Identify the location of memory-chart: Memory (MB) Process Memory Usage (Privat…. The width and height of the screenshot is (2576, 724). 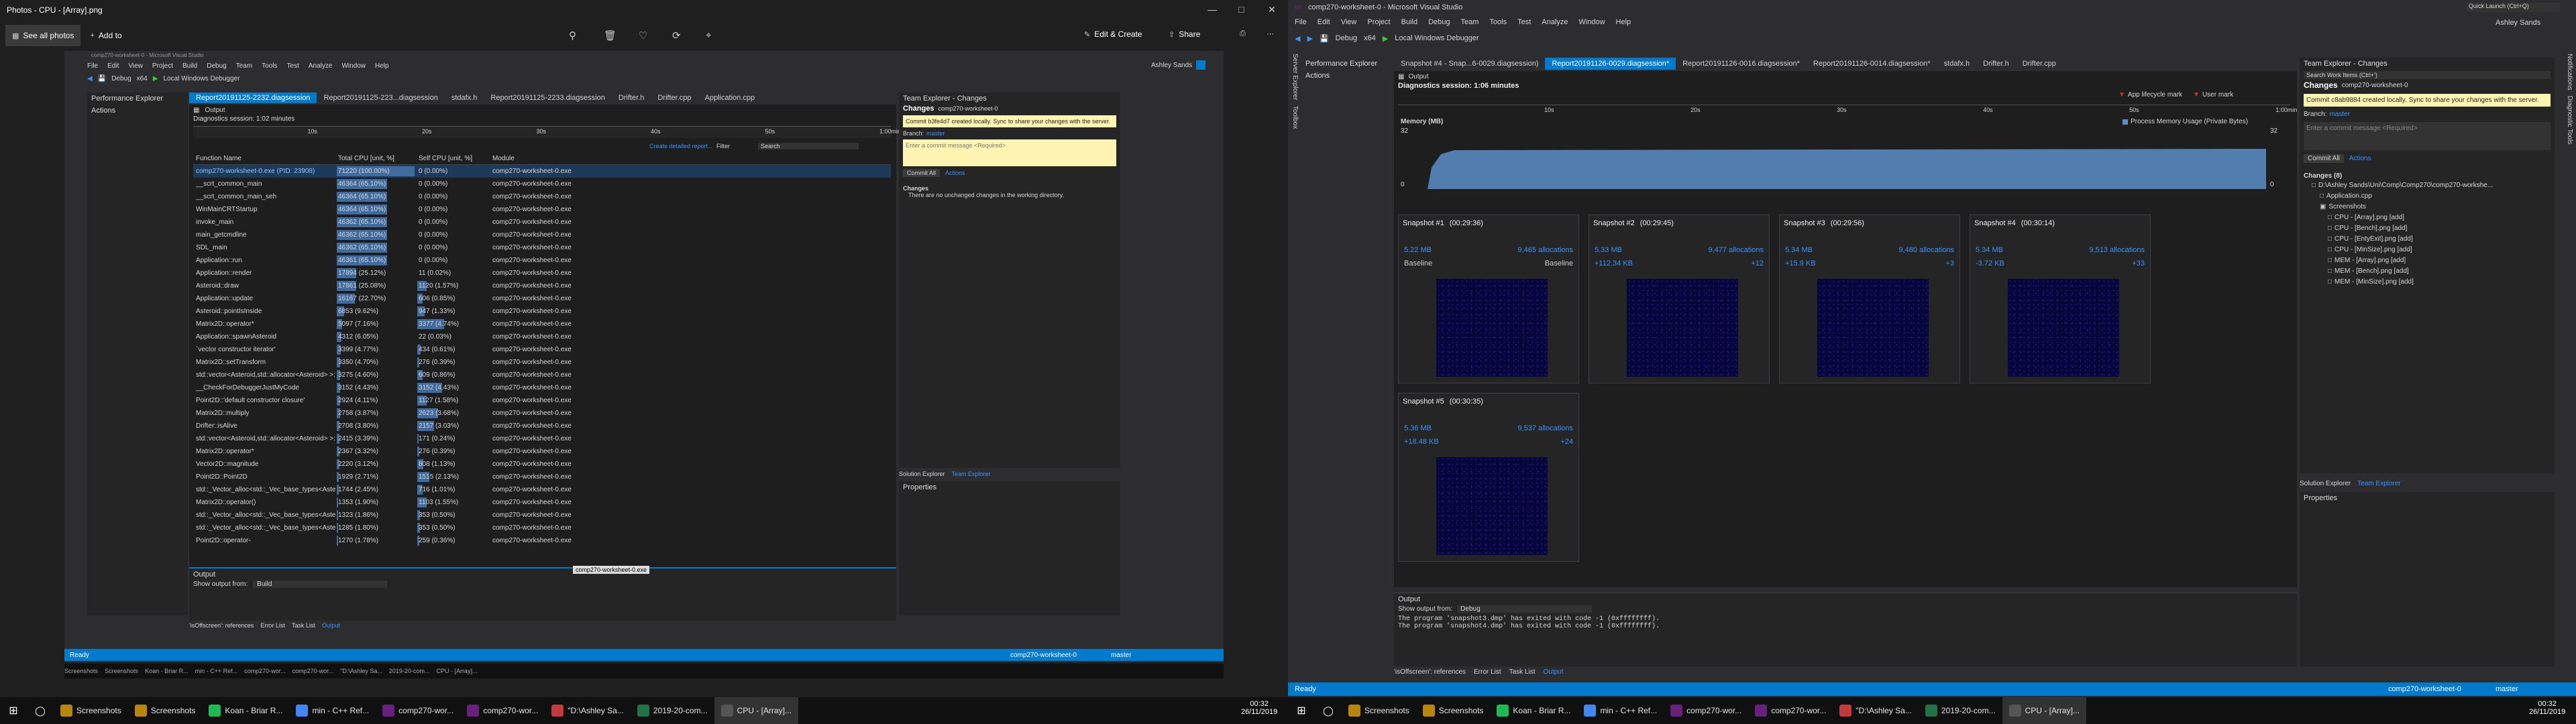
(1844, 154).